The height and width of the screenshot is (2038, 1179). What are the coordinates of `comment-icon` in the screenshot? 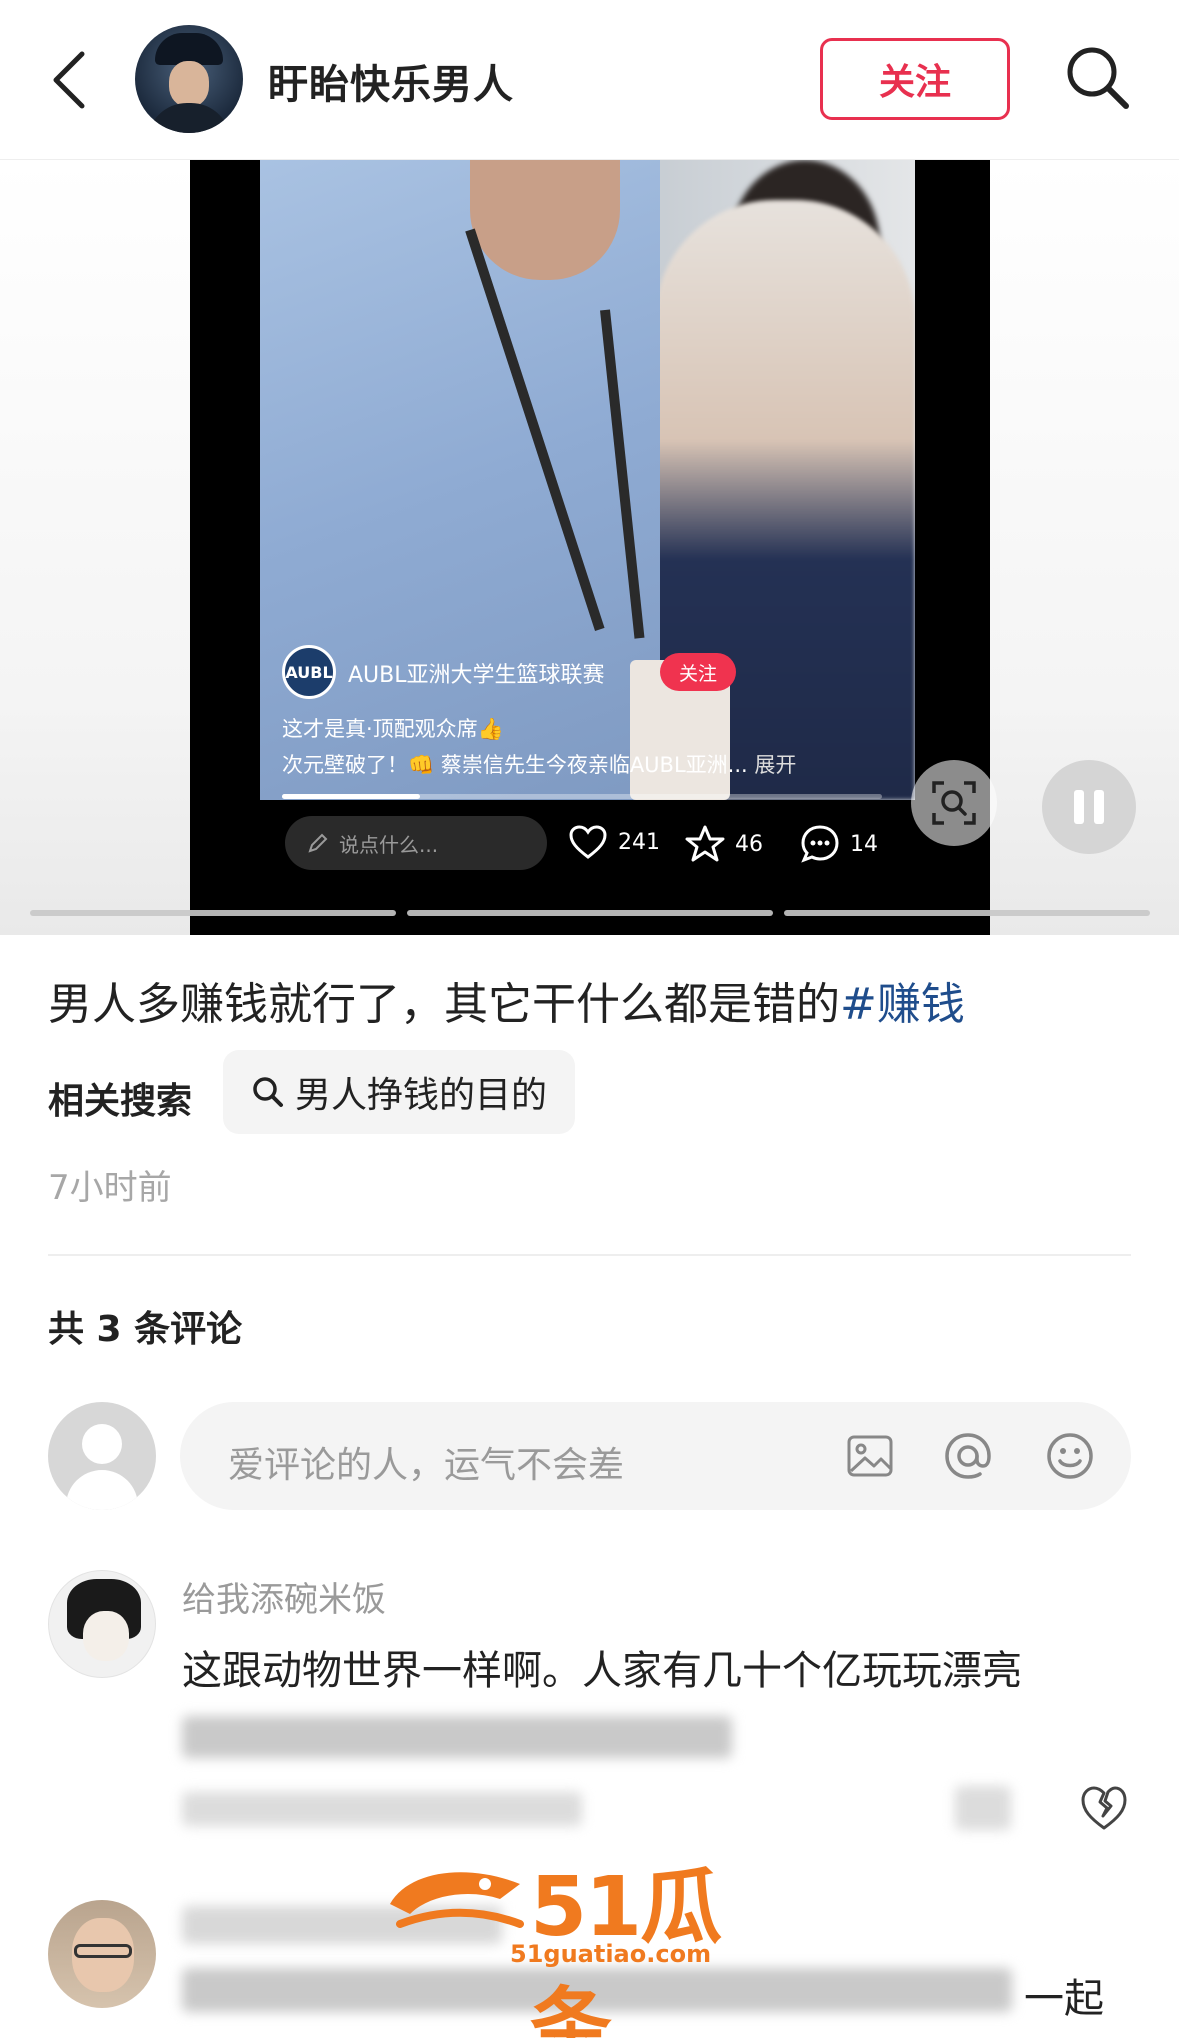 It's located at (820, 844).